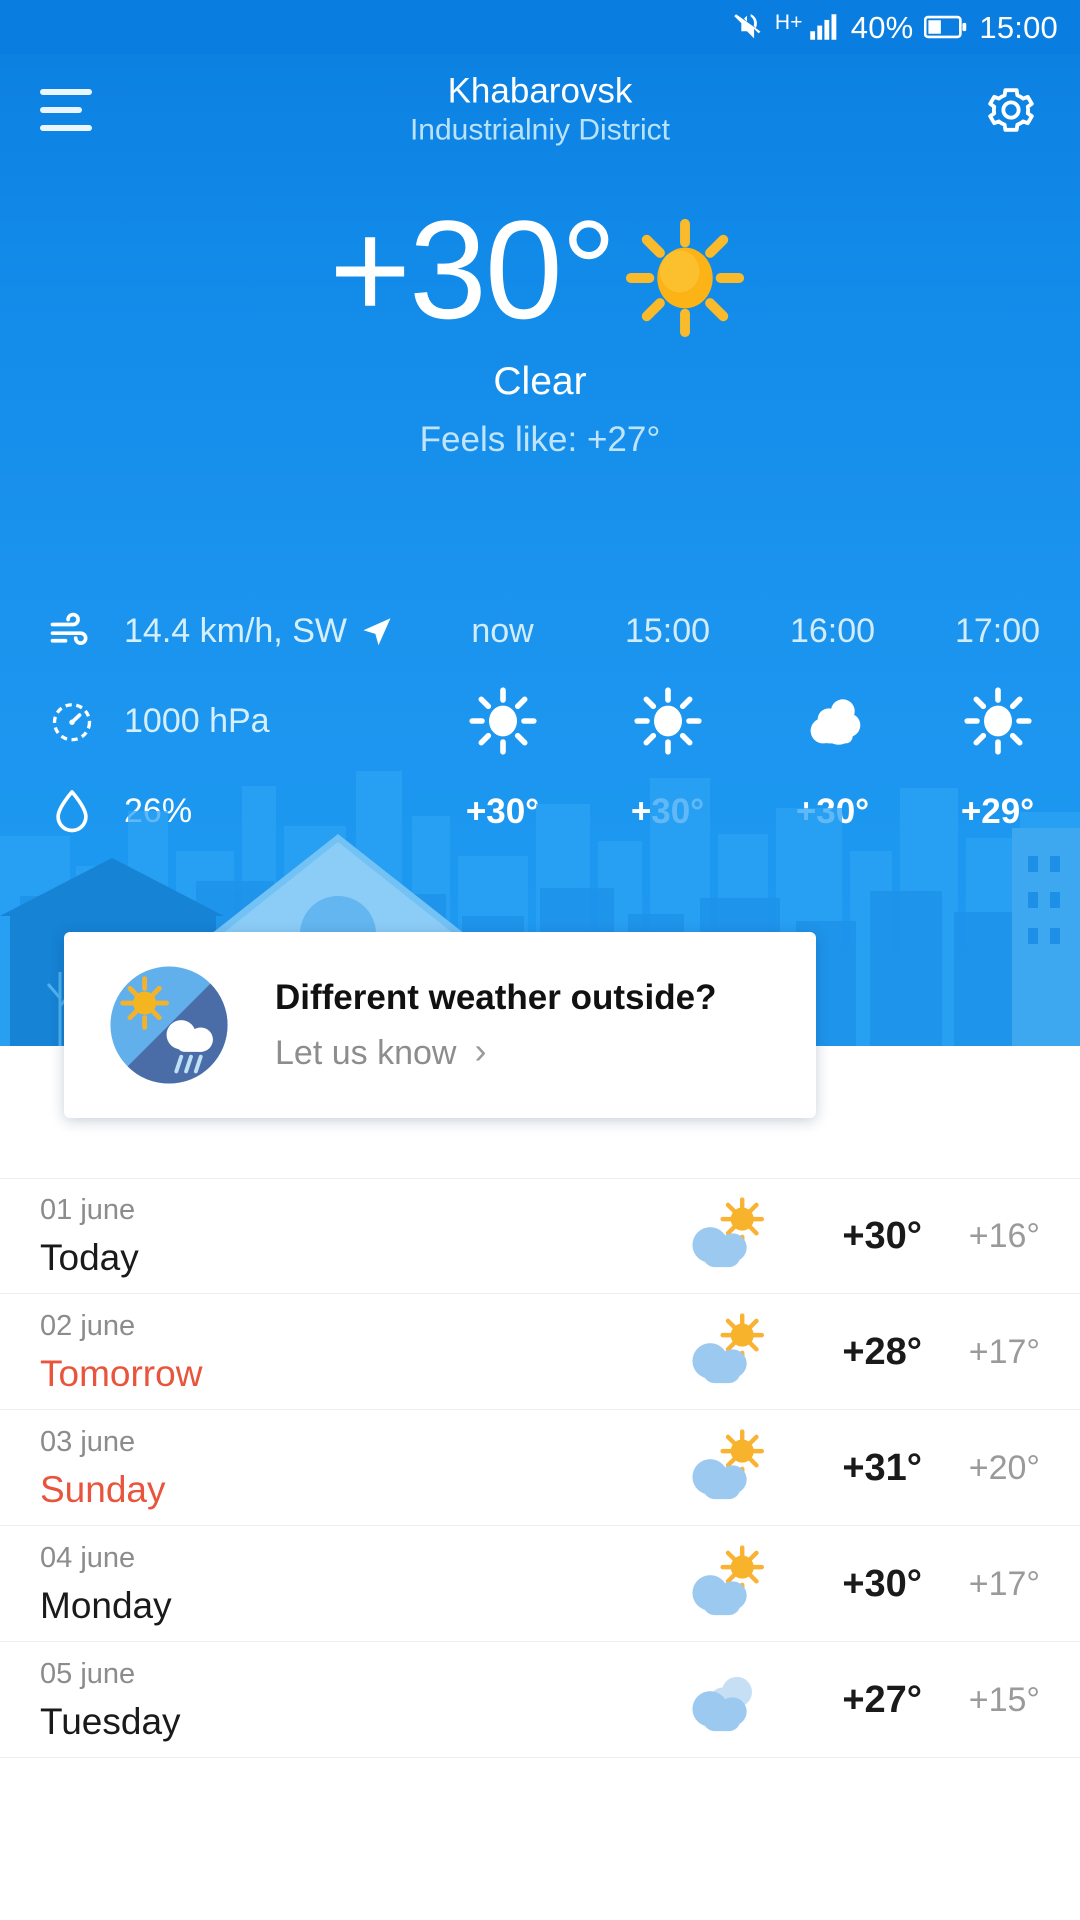 This screenshot has height=1920, width=1080. I want to click on day-high-temp: +27°, so click(882, 1699).